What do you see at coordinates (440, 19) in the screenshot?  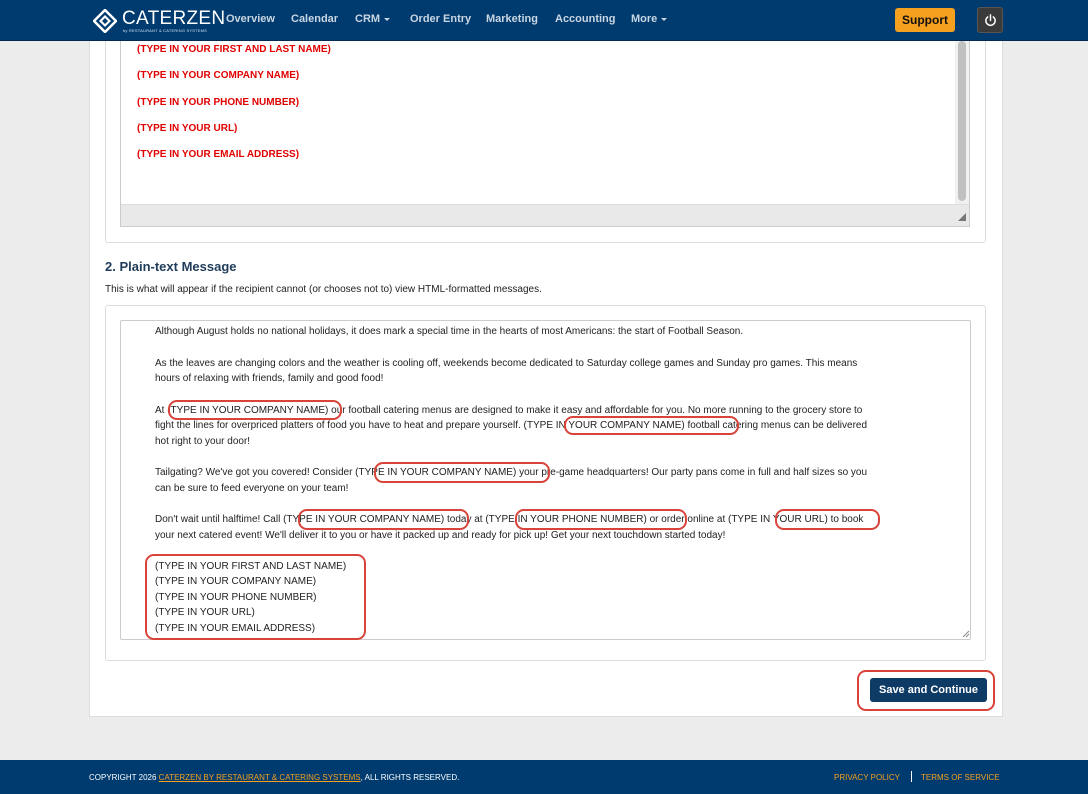 I see `nav-order-entry: Order Entry` at bounding box center [440, 19].